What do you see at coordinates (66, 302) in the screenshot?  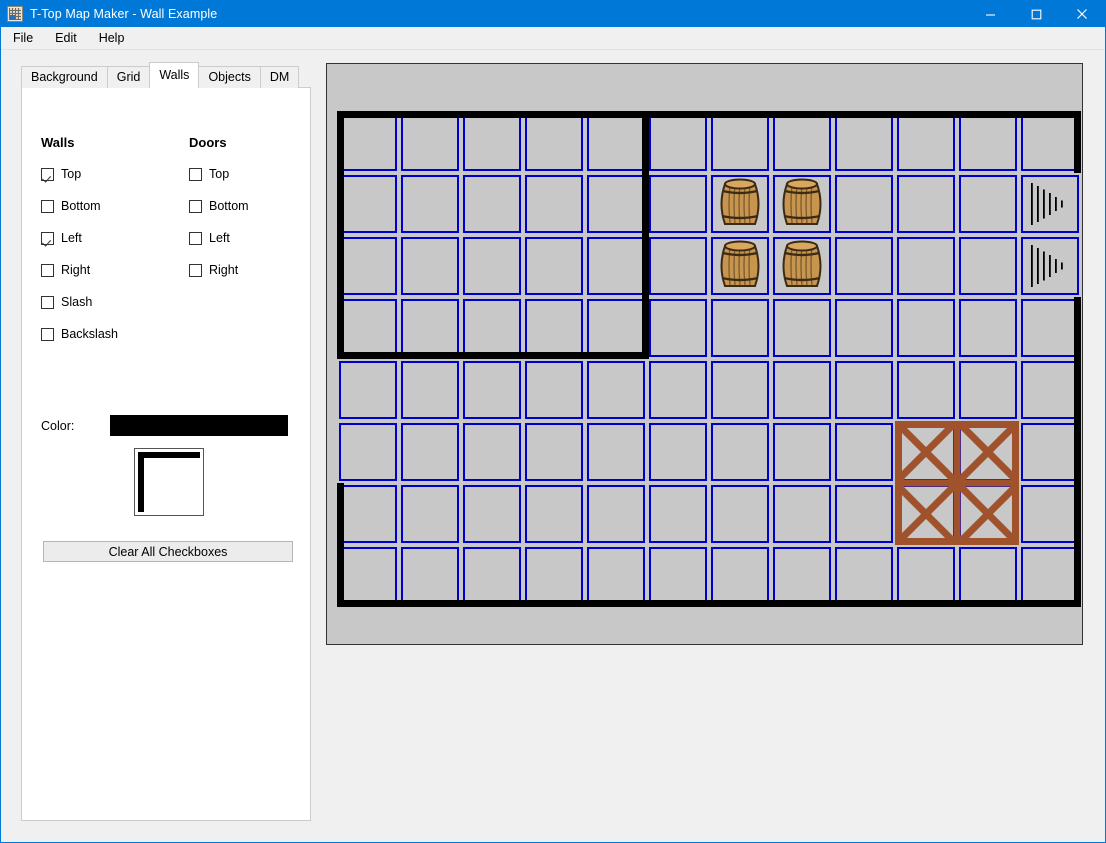 I see `checkbox-wall-slash: Slash` at bounding box center [66, 302].